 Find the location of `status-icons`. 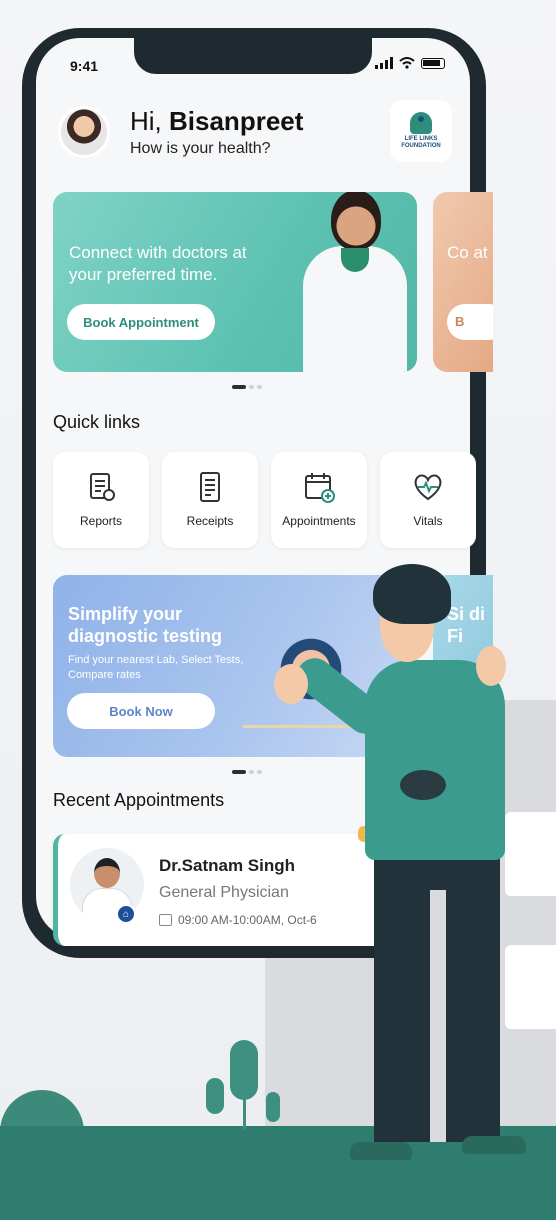

status-icons is located at coordinates (410, 63).